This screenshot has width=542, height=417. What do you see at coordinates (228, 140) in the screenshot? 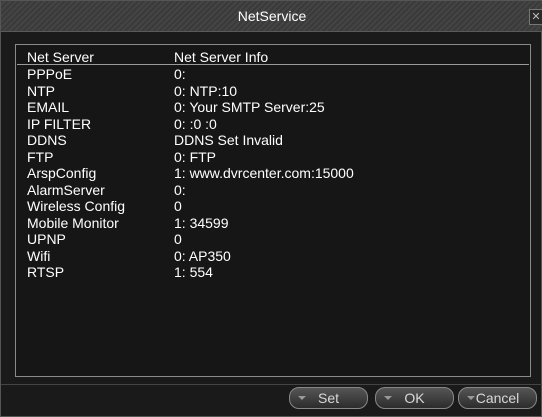
I see `net-server-info: DDNS Set Invalid` at bounding box center [228, 140].